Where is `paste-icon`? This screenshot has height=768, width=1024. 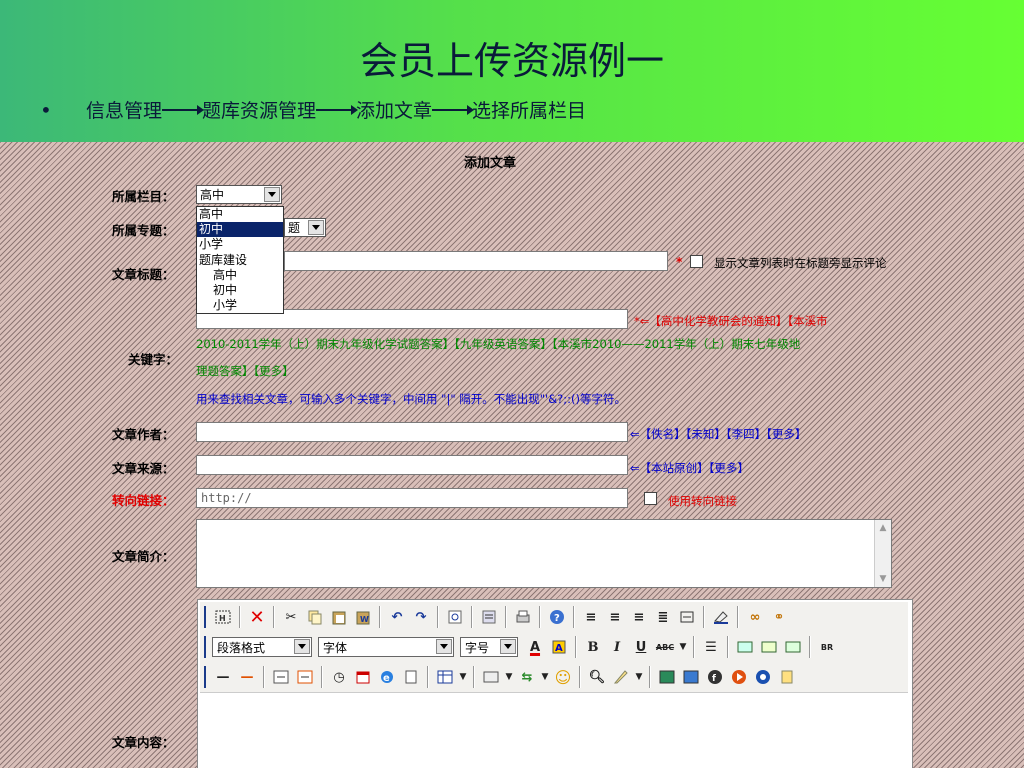 paste-icon is located at coordinates (339, 617).